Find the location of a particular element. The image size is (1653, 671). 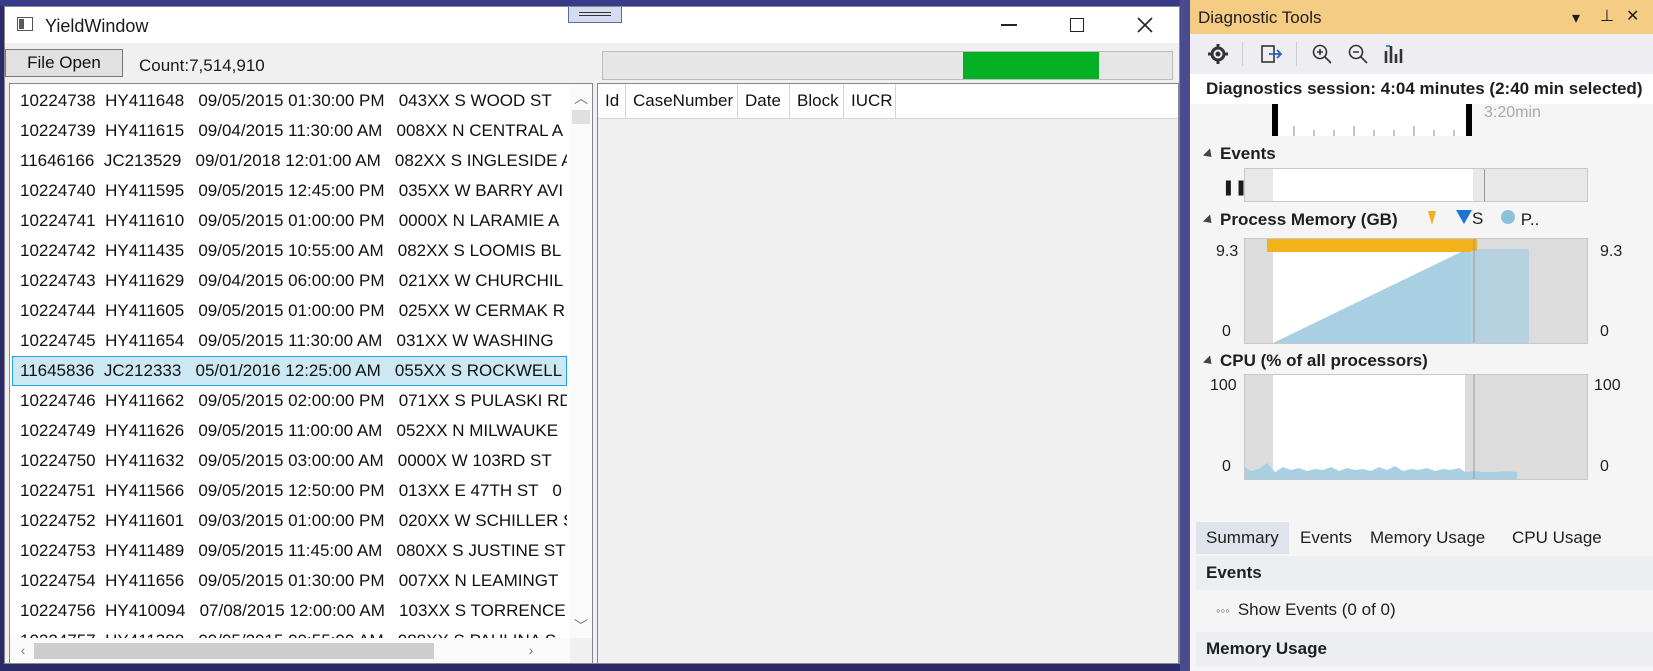

cpu-min-right: 0 is located at coordinates (1604, 466).